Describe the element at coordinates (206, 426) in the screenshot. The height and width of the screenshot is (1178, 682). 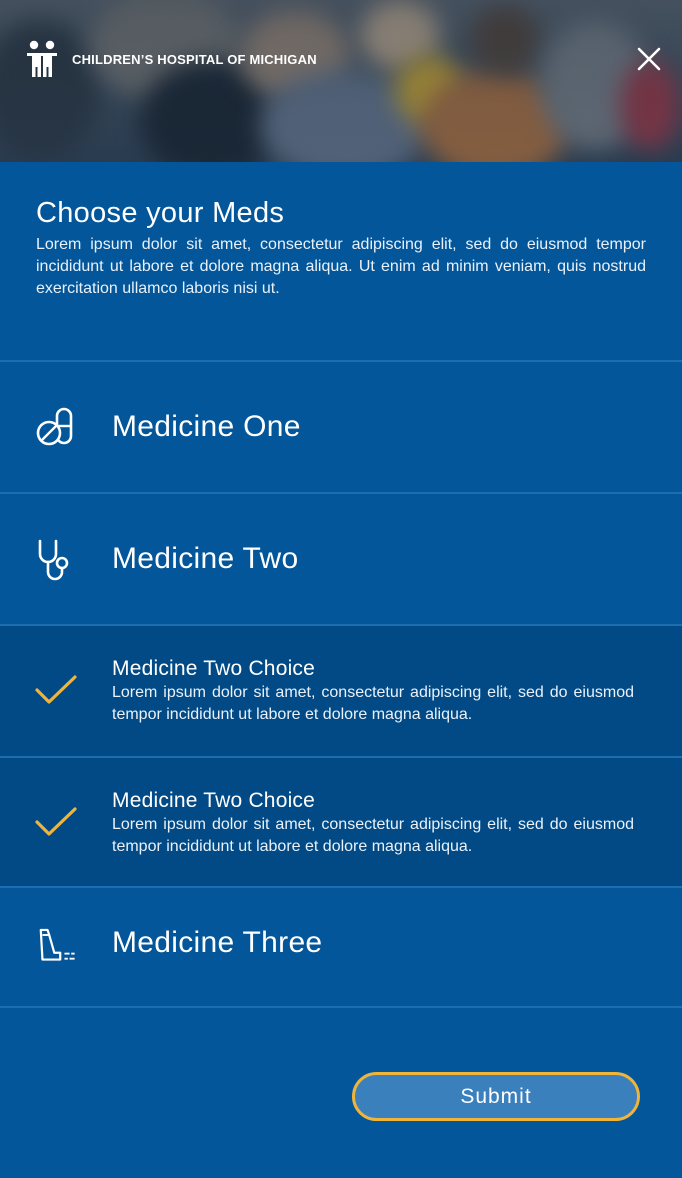
I see `medicine-one-label: Medicine One` at that location.